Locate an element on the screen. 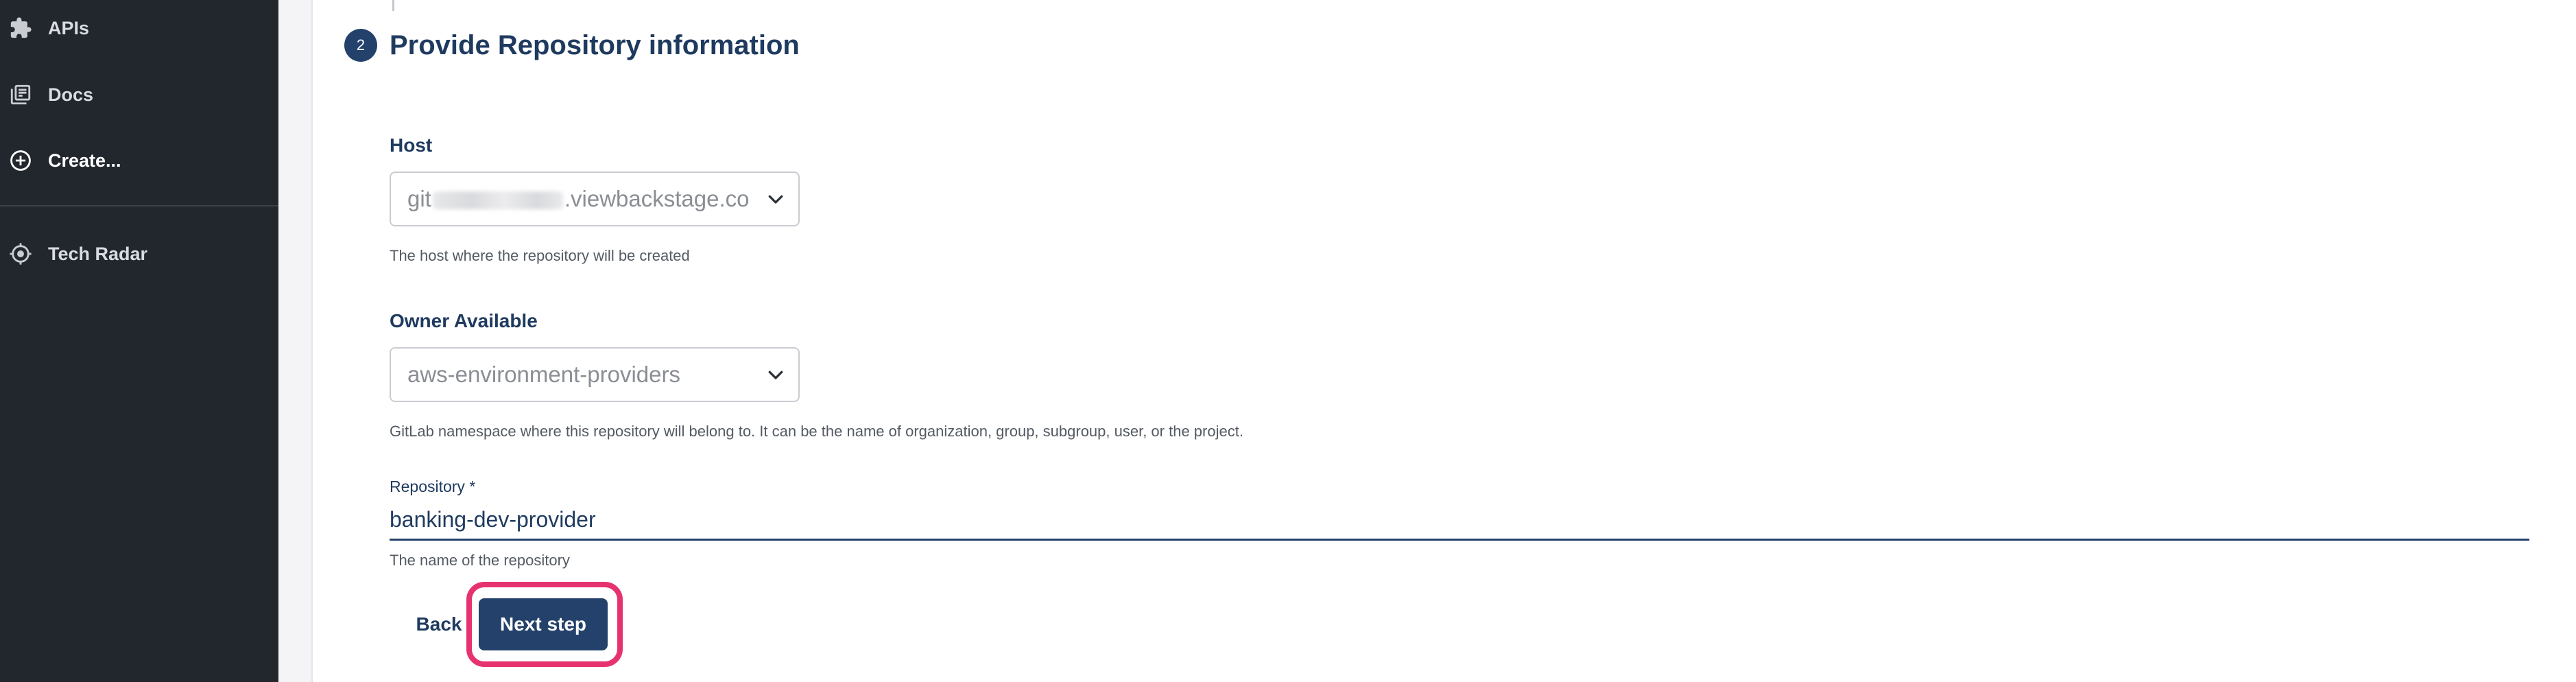  host-select-value: git .viewbackstage.co is located at coordinates (585, 199).